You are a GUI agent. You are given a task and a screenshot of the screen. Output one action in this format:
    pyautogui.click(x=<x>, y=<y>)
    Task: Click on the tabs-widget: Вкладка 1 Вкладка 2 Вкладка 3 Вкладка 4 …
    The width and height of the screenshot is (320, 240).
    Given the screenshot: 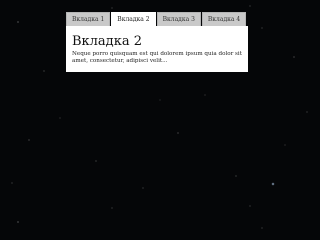 What is the action you would take?
    pyautogui.click(x=157, y=42)
    